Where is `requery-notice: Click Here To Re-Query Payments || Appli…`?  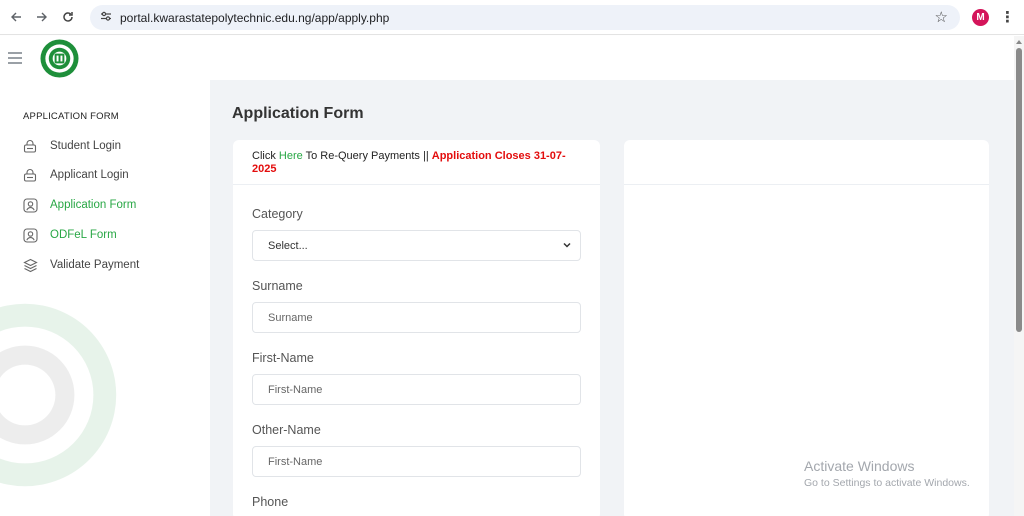
requery-notice: Click Here To Re-Query Payments || Appli… is located at coordinates (416, 162).